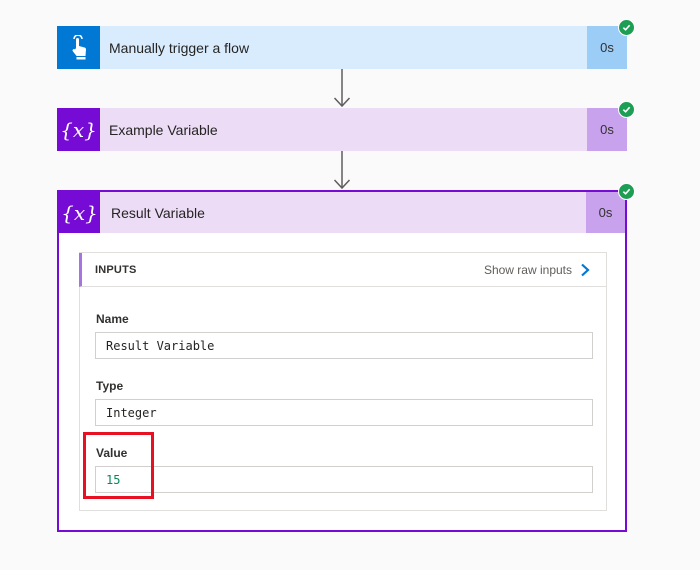  I want to click on step-header: {x} Result Variable 0s, so click(342, 212).